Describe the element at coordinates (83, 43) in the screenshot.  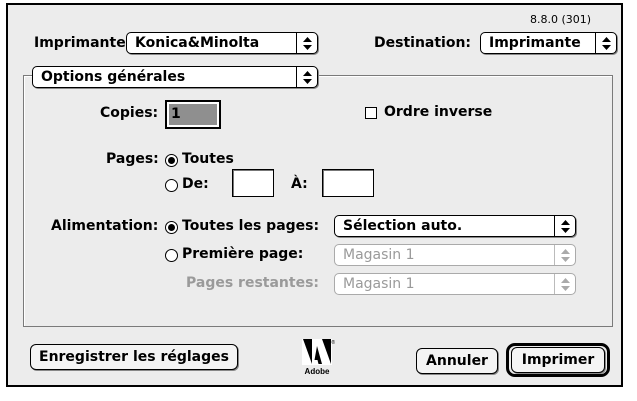
I see `printer-label: Imprimante:` at that location.